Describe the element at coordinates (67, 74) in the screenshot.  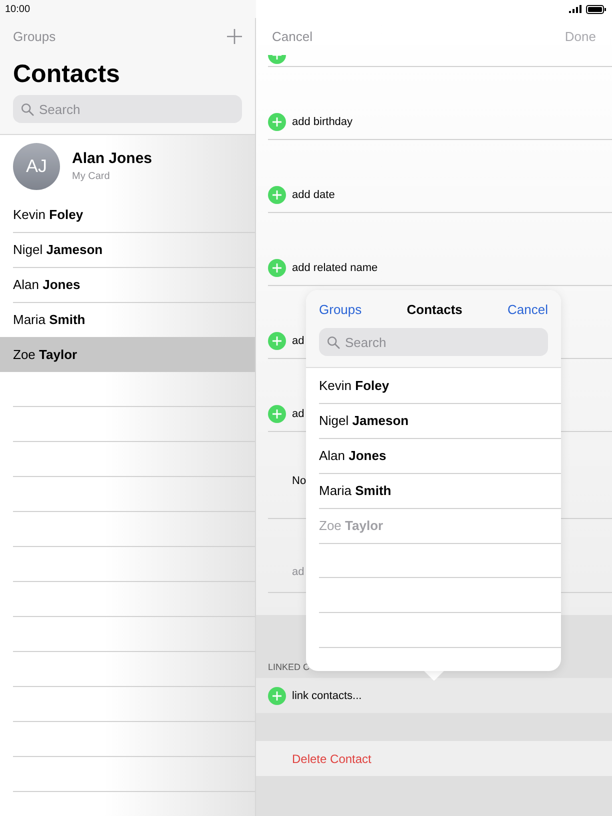
I see `page-title: Contacts` at that location.